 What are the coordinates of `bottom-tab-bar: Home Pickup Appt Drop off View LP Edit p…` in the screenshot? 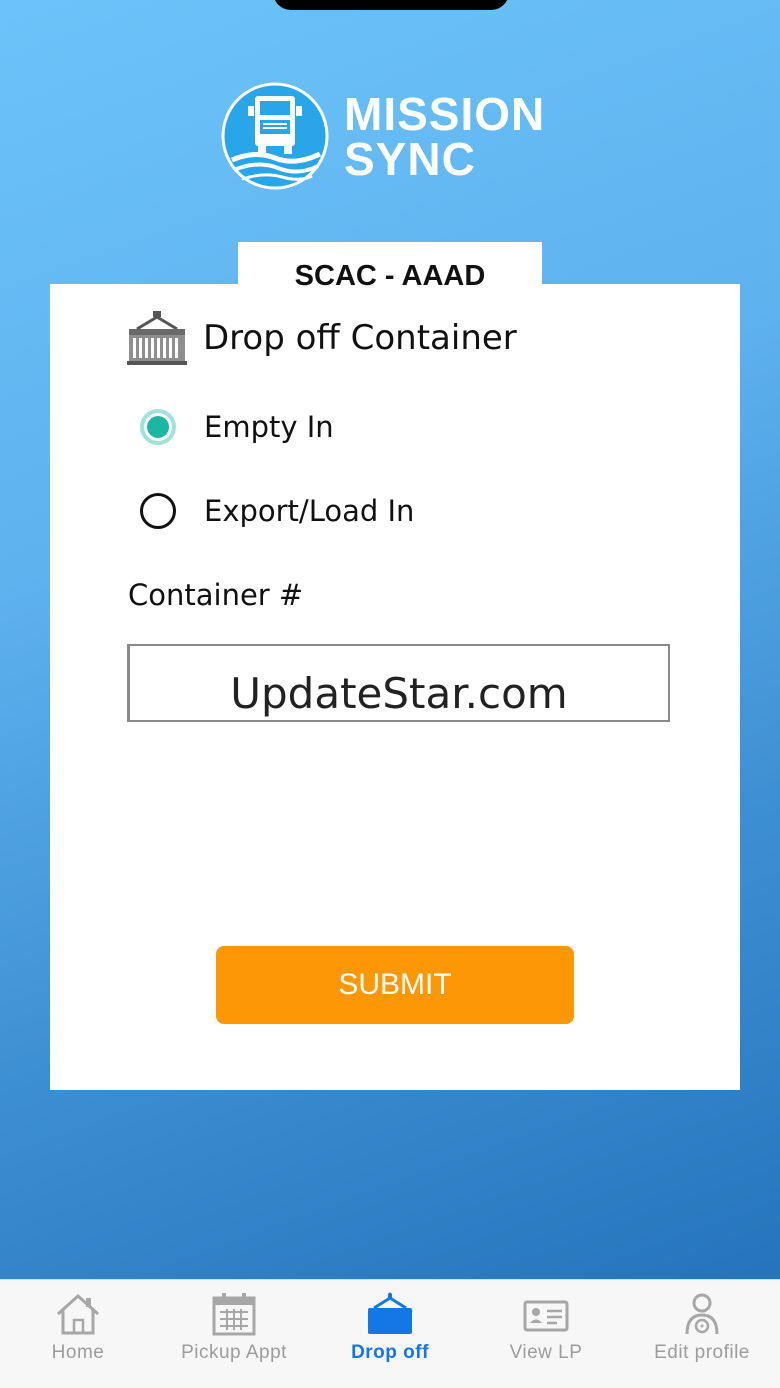 It's located at (390, 1333).